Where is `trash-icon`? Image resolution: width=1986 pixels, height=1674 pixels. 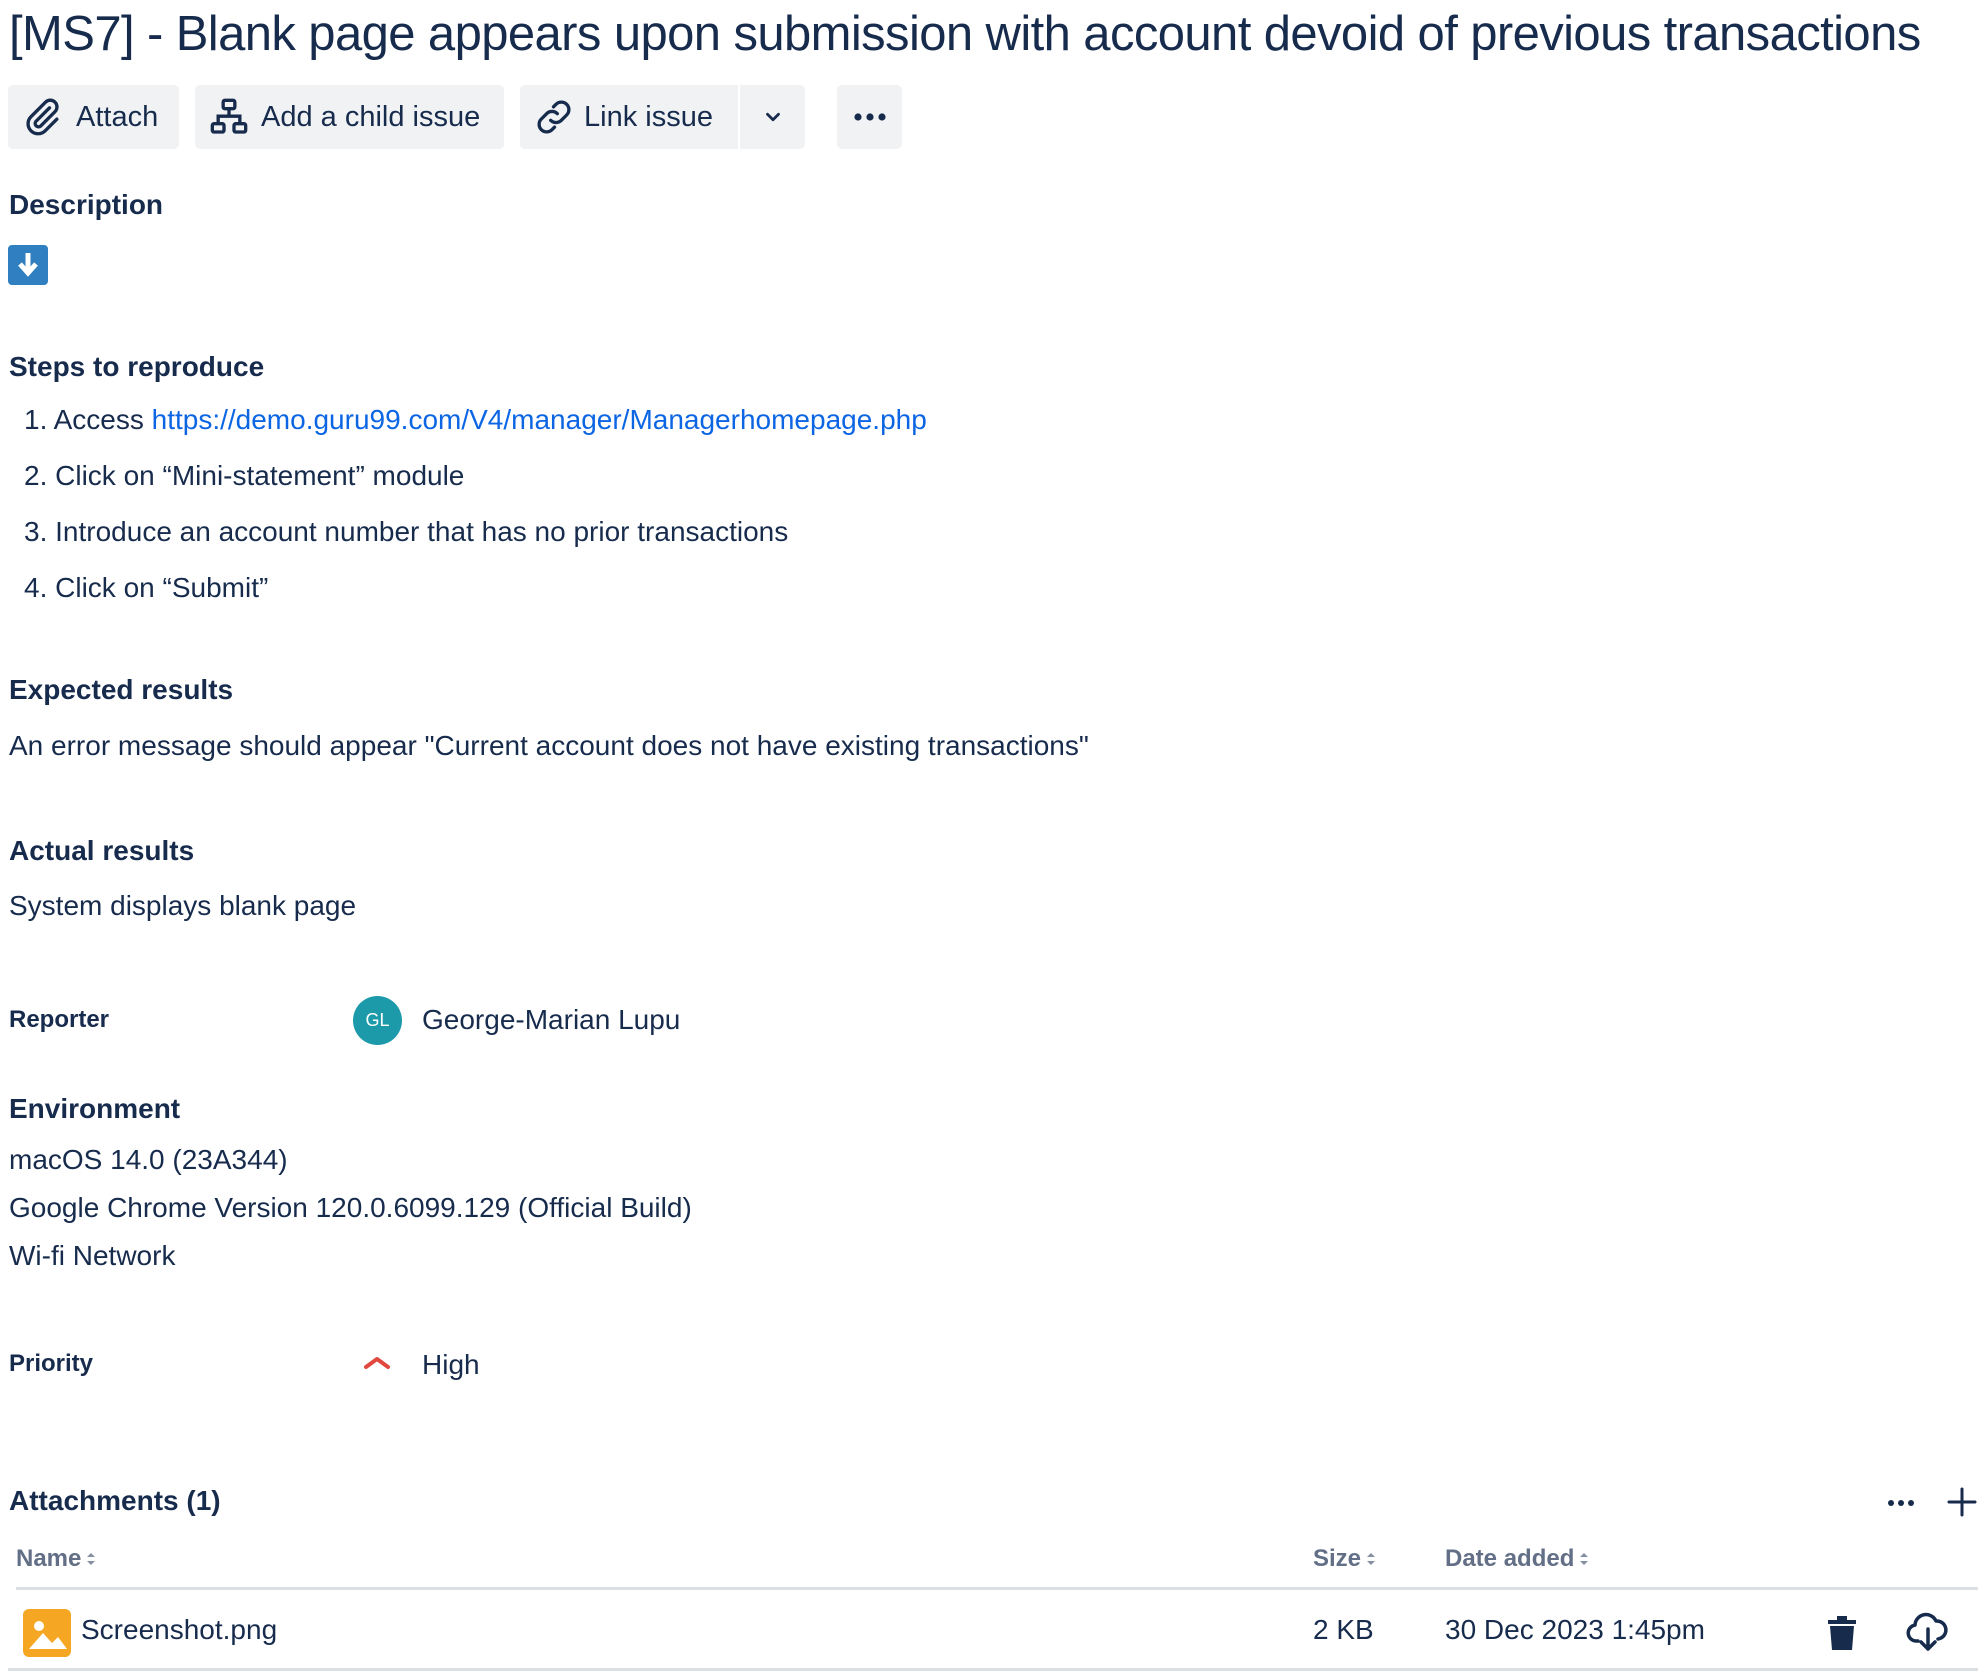
trash-icon is located at coordinates (1842, 1633).